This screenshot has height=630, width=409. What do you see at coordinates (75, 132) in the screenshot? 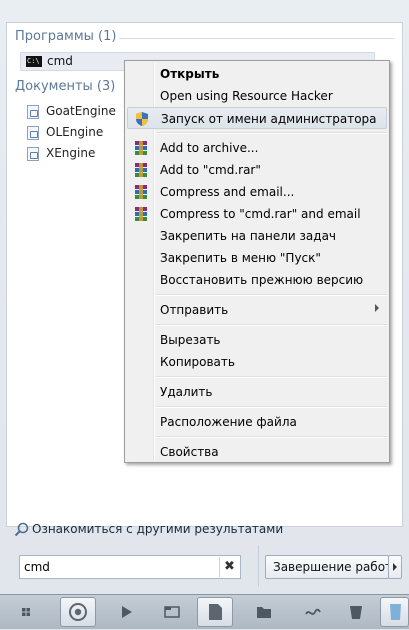
I see `document-item-label: OLEngine` at bounding box center [75, 132].